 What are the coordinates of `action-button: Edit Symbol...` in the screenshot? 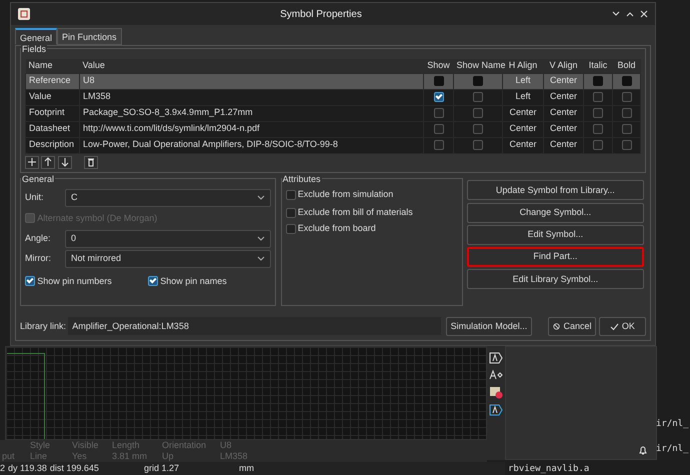 It's located at (555, 234).